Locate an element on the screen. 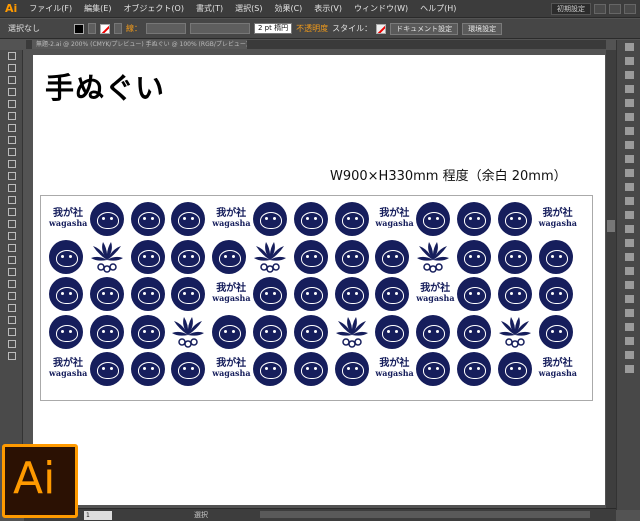 The image size is (640, 521). horizontal-scrollbar is located at coordinates (425, 514).